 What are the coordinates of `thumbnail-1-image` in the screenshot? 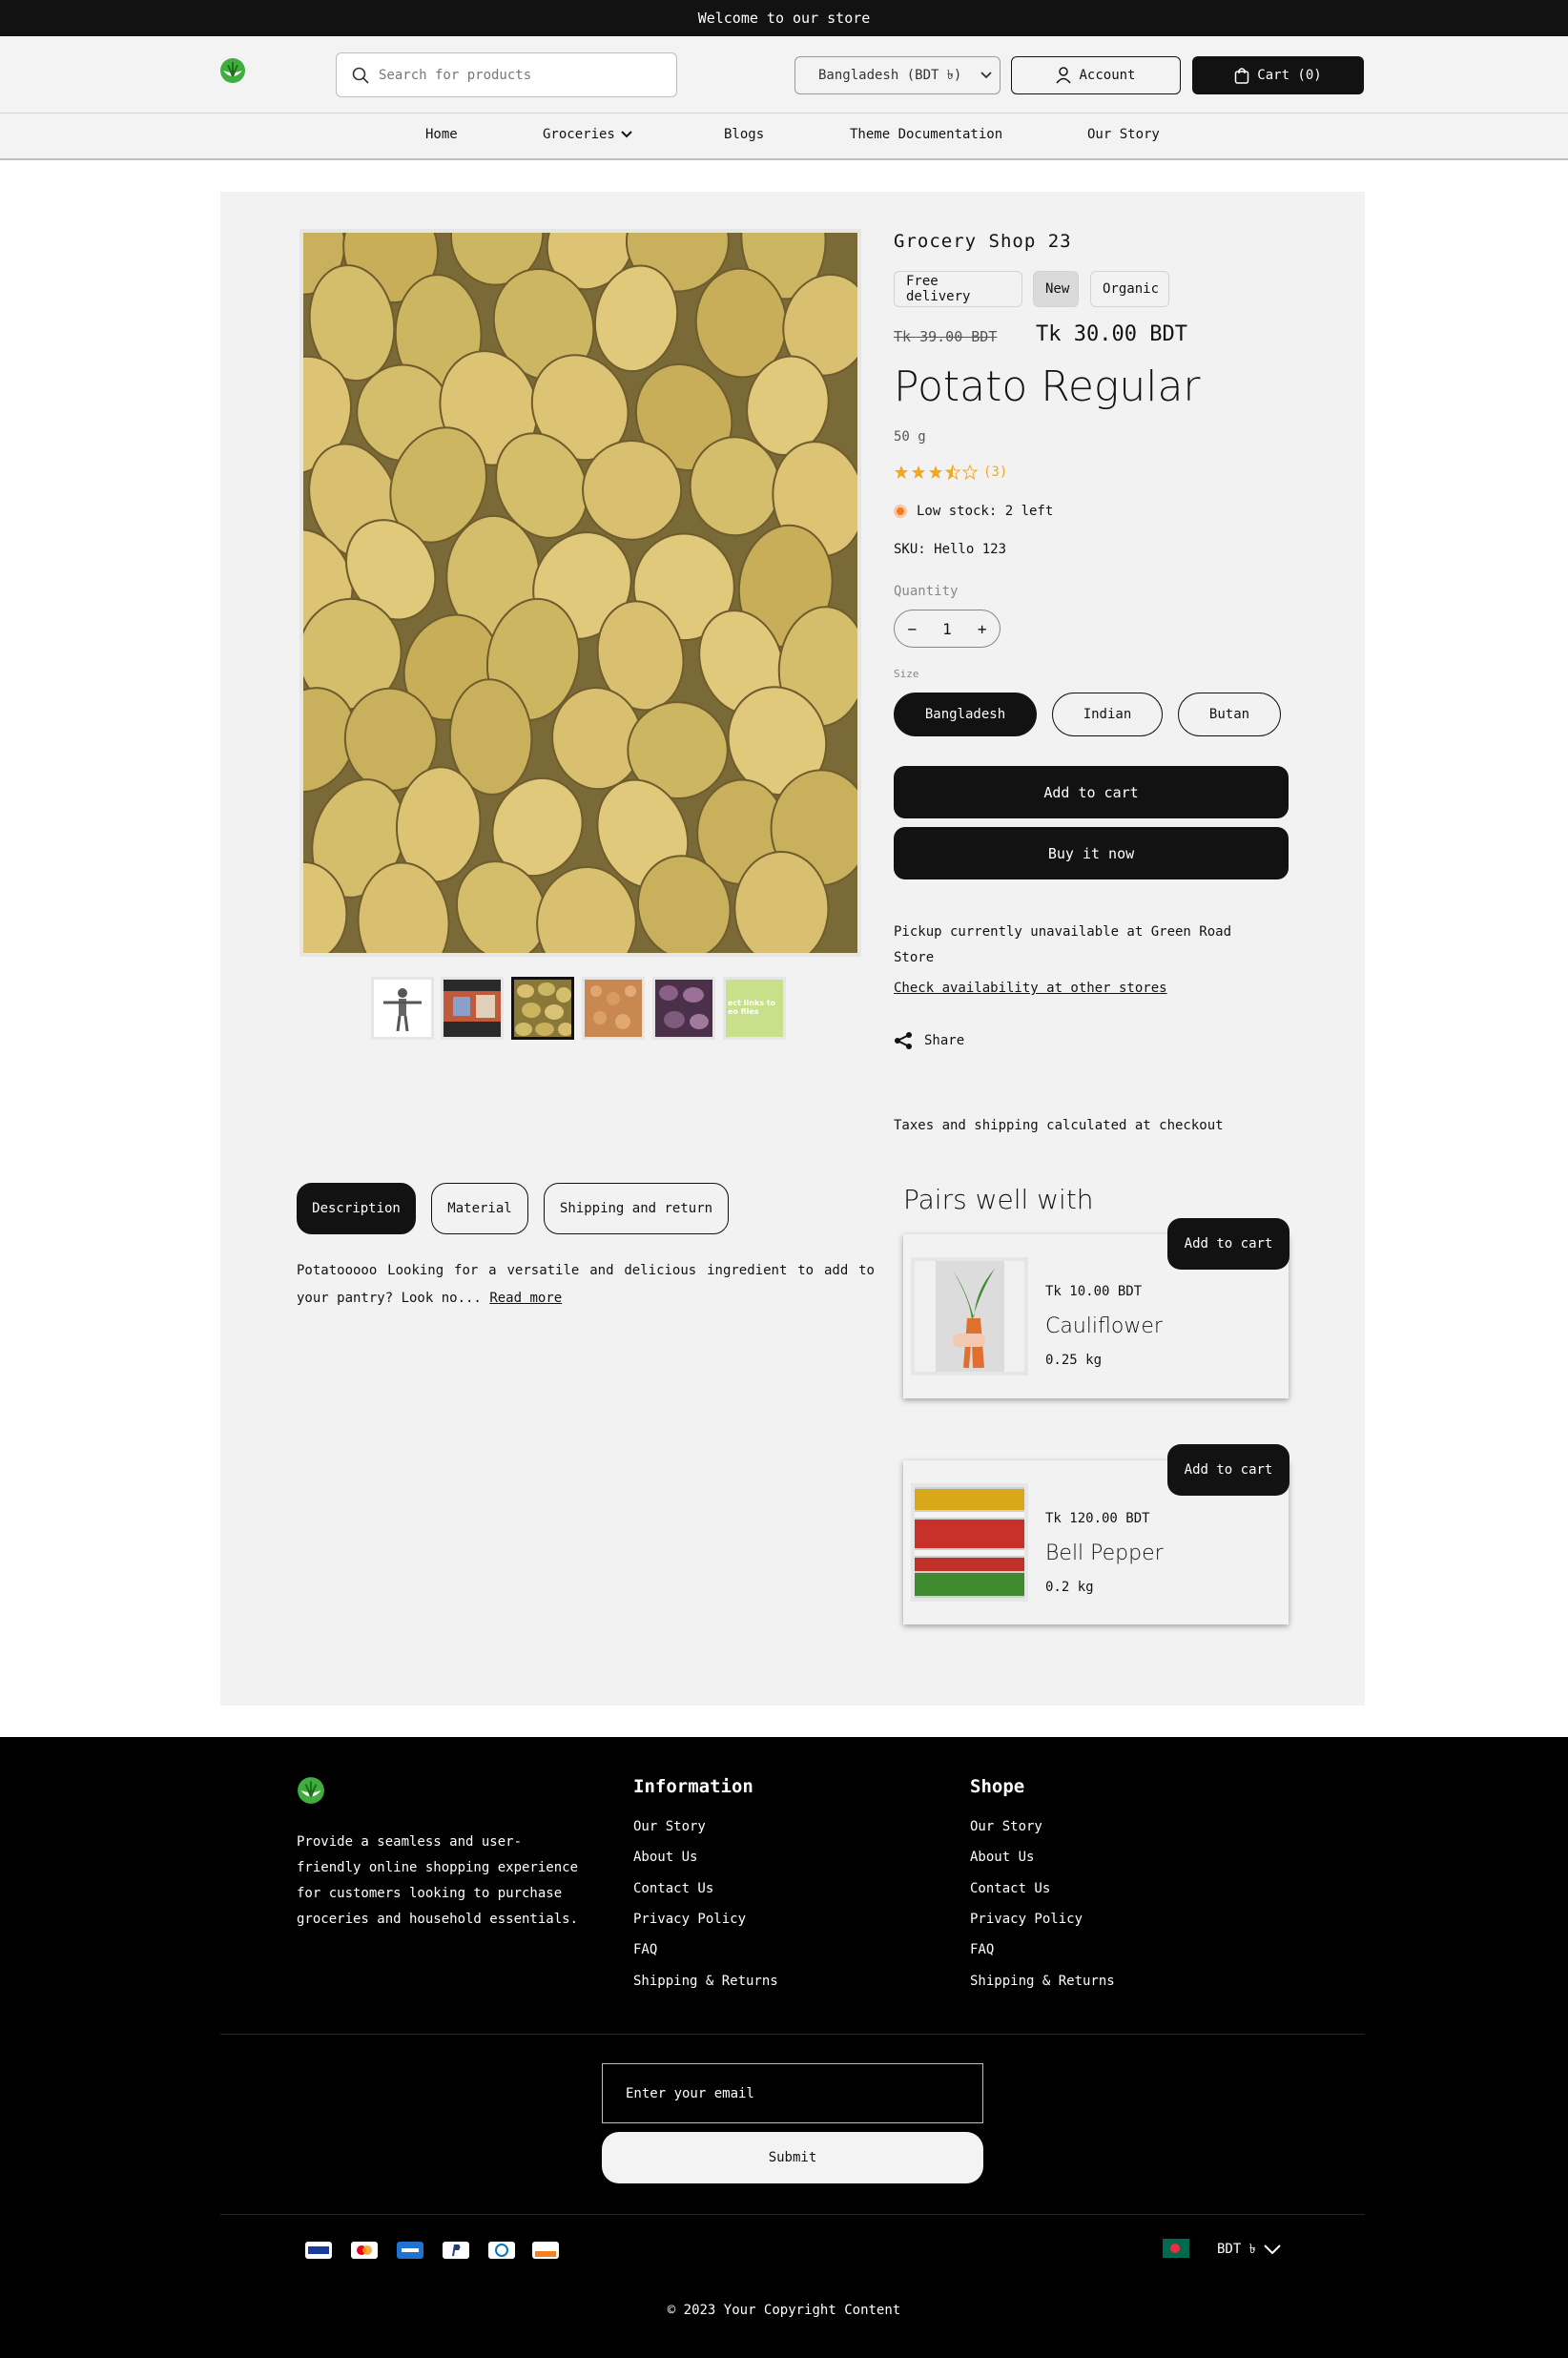 It's located at (402, 1009).